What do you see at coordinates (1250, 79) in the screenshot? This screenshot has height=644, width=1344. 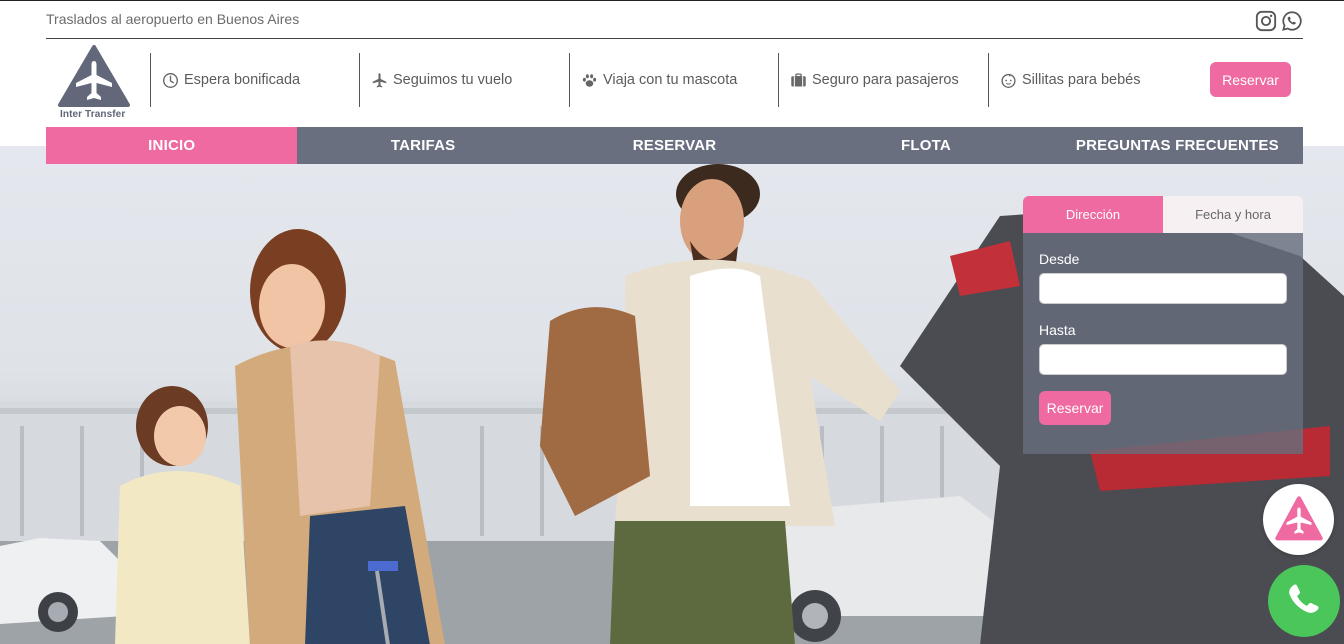 I see `header-reserve-button: Reservar` at bounding box center [1250, 79].